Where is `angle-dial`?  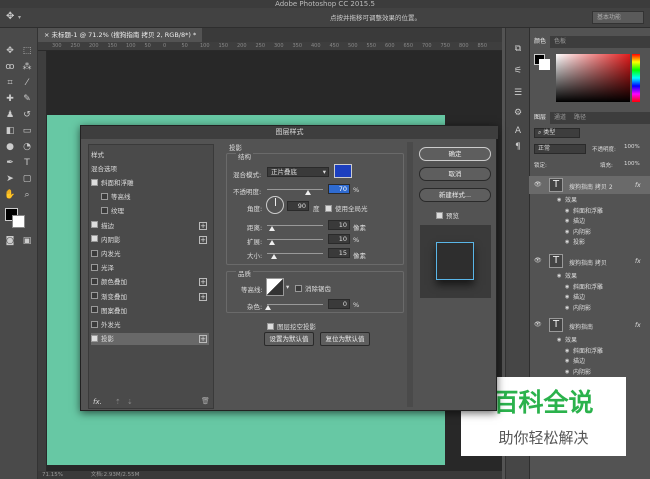 angle-dial is located at coordinates (275, 205).